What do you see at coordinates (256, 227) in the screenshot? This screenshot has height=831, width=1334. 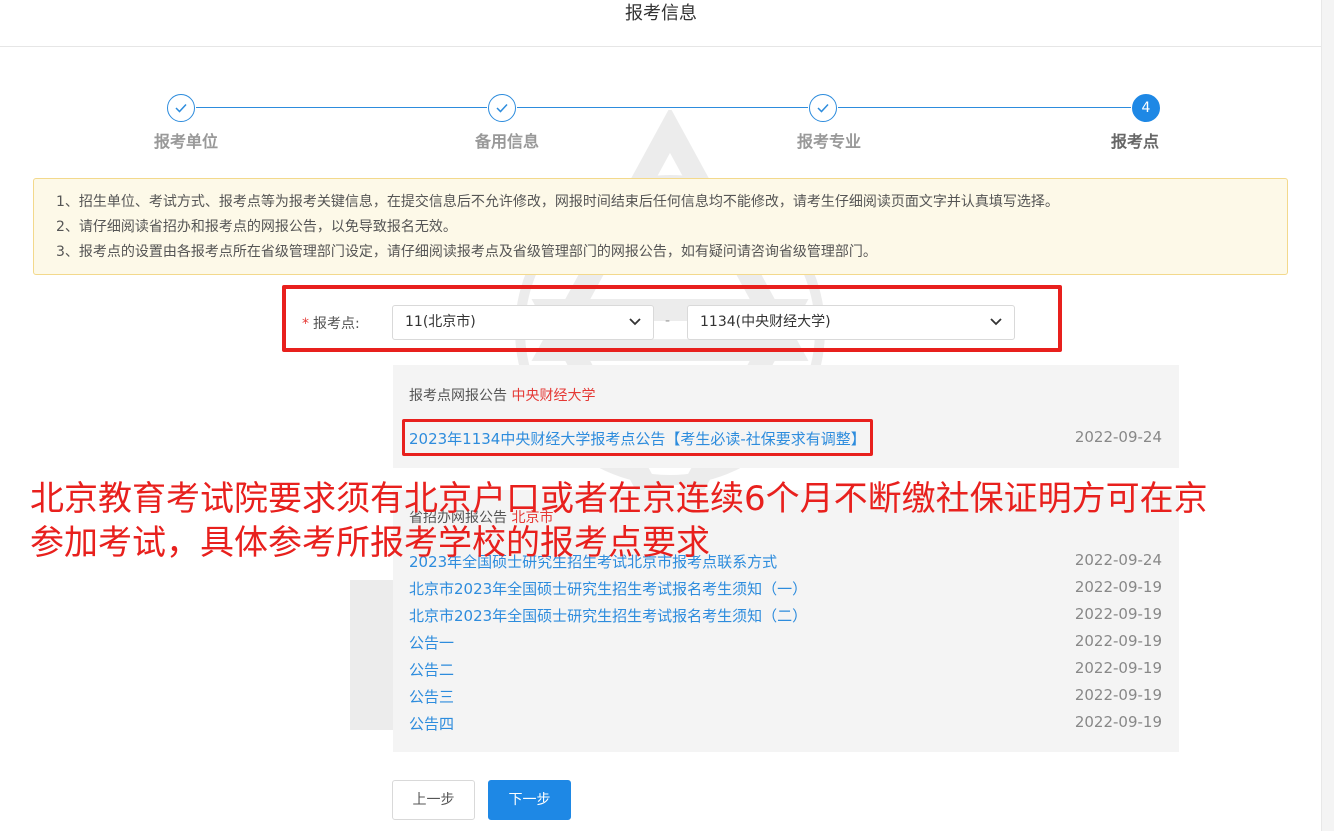 I see `notice-line-2: 2、请仔细阅读省招办和报考点的网报公告，以免导致报名无效。` at bounding box center [256, 227].